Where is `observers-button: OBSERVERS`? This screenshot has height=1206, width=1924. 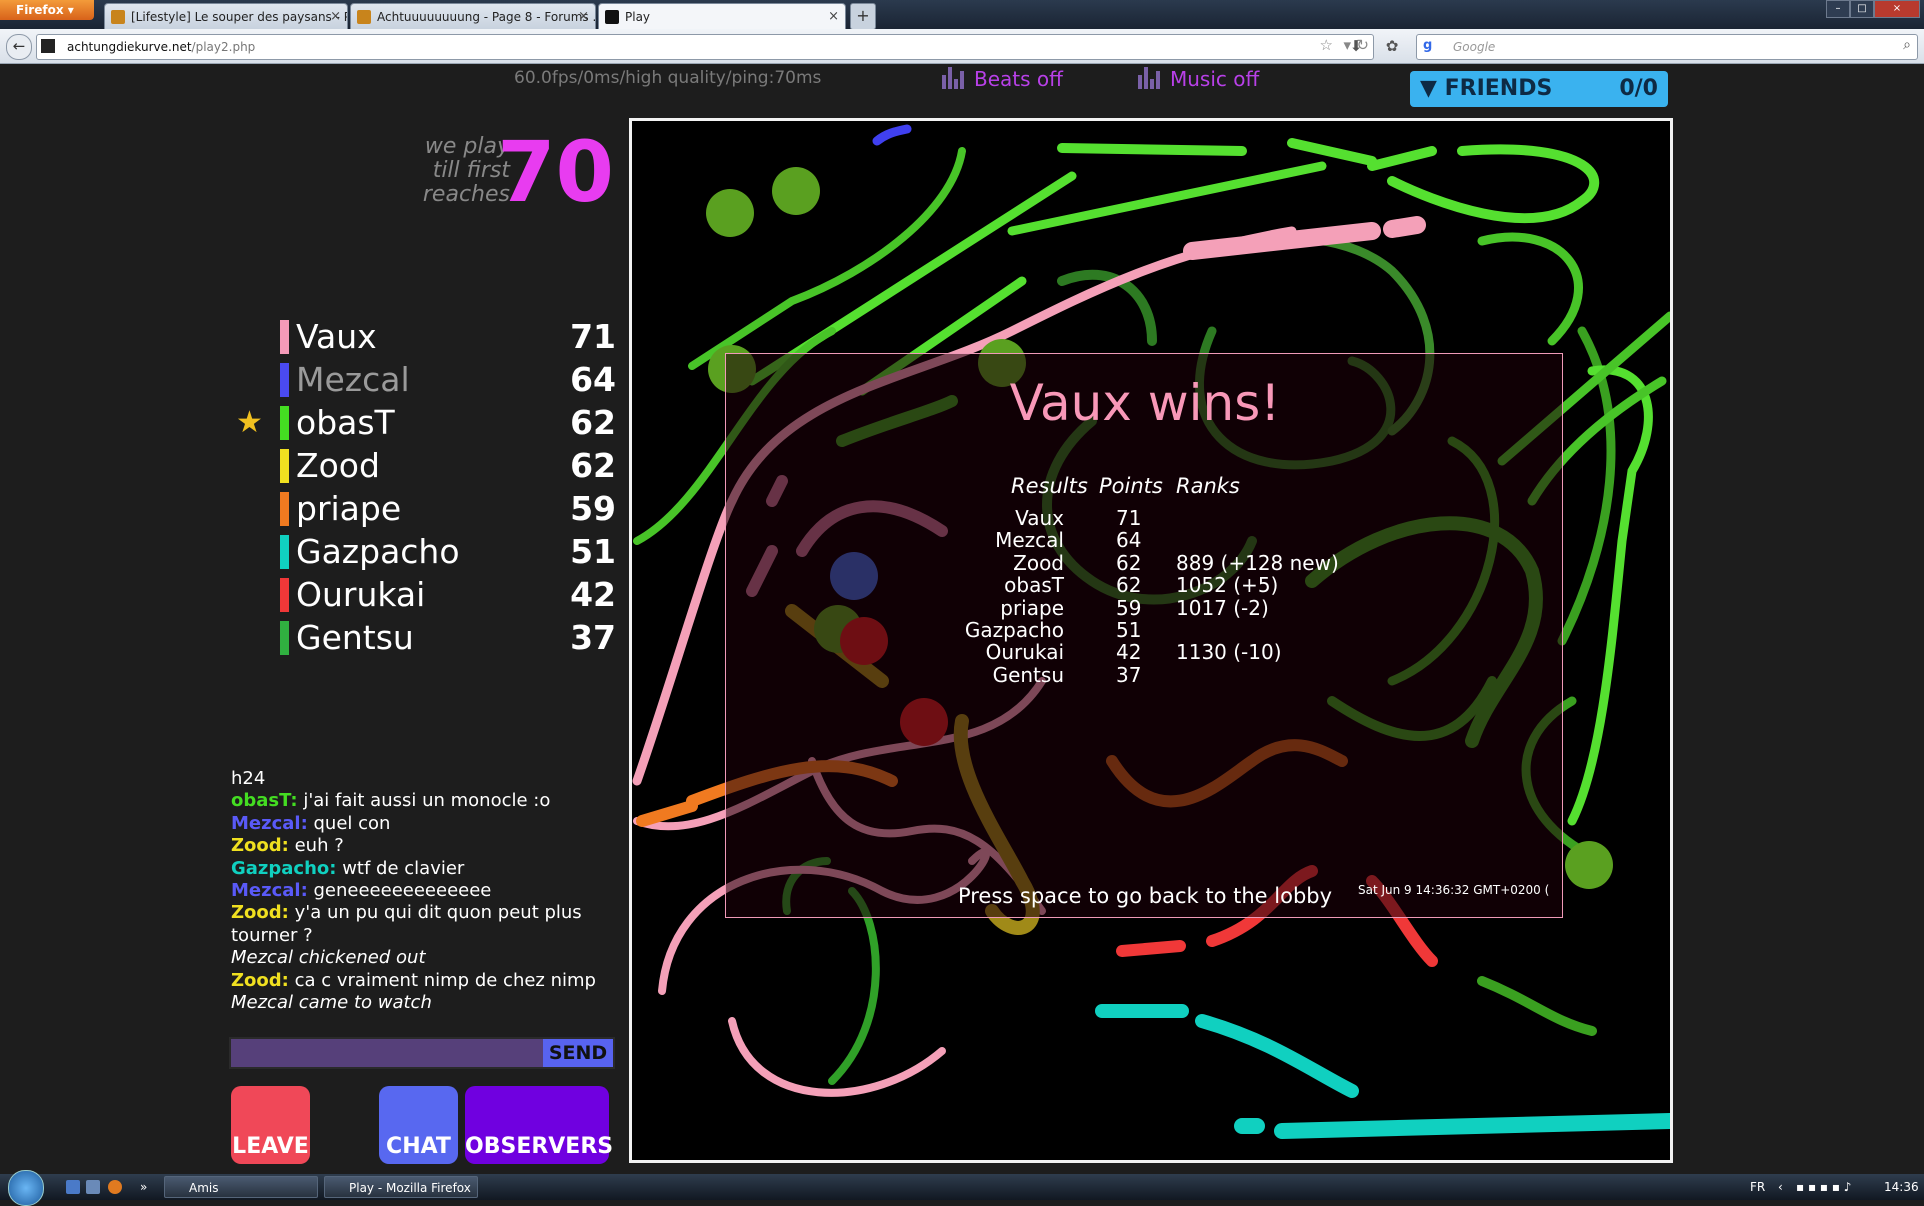 observers-button: OBSERVERS is located at coordinates (539, 1125).